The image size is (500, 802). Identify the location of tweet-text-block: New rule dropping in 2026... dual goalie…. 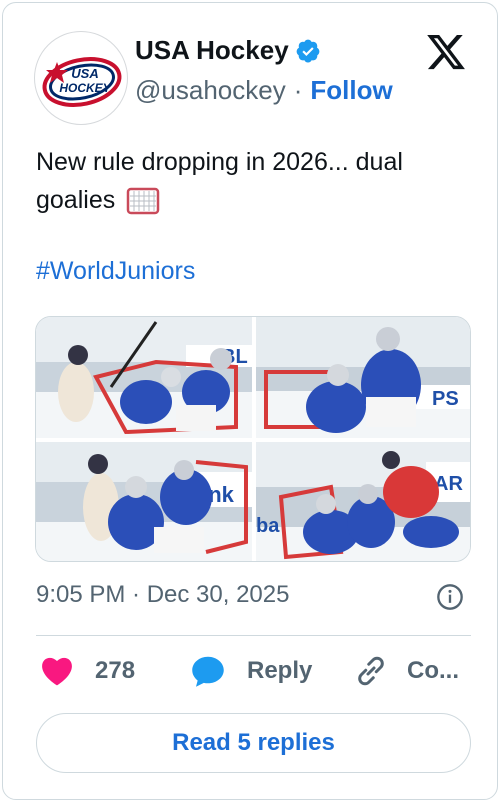
(256, 181).